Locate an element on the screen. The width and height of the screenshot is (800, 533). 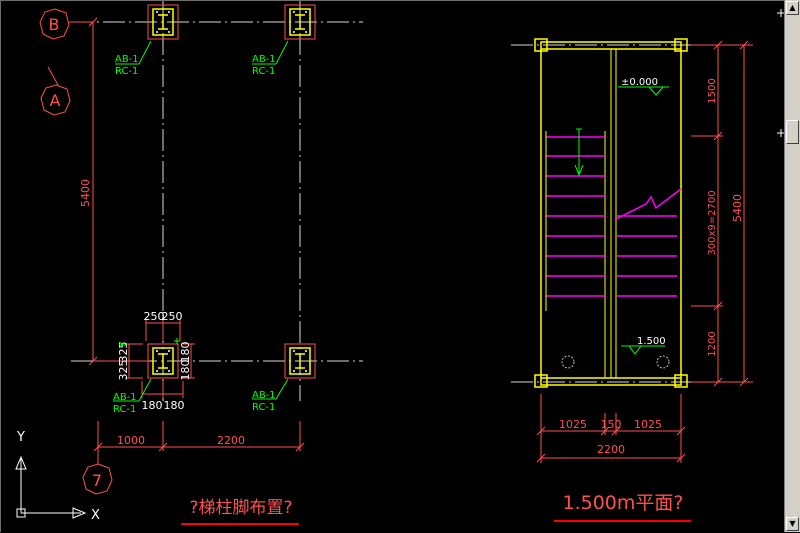
level-mark-top: ±0.000 is located at coordinates (643, 86).